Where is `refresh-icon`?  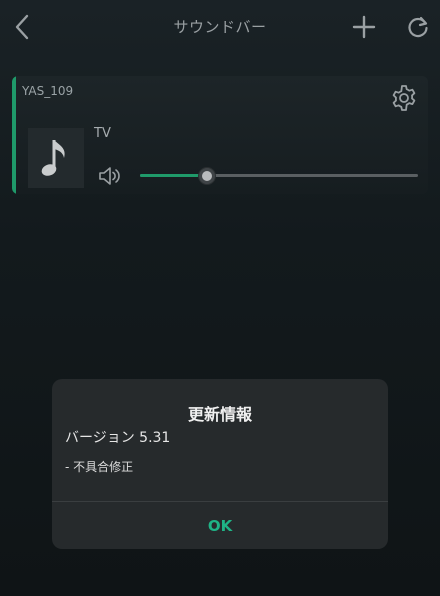
refresh-icon is located at coordinates (418, 27).